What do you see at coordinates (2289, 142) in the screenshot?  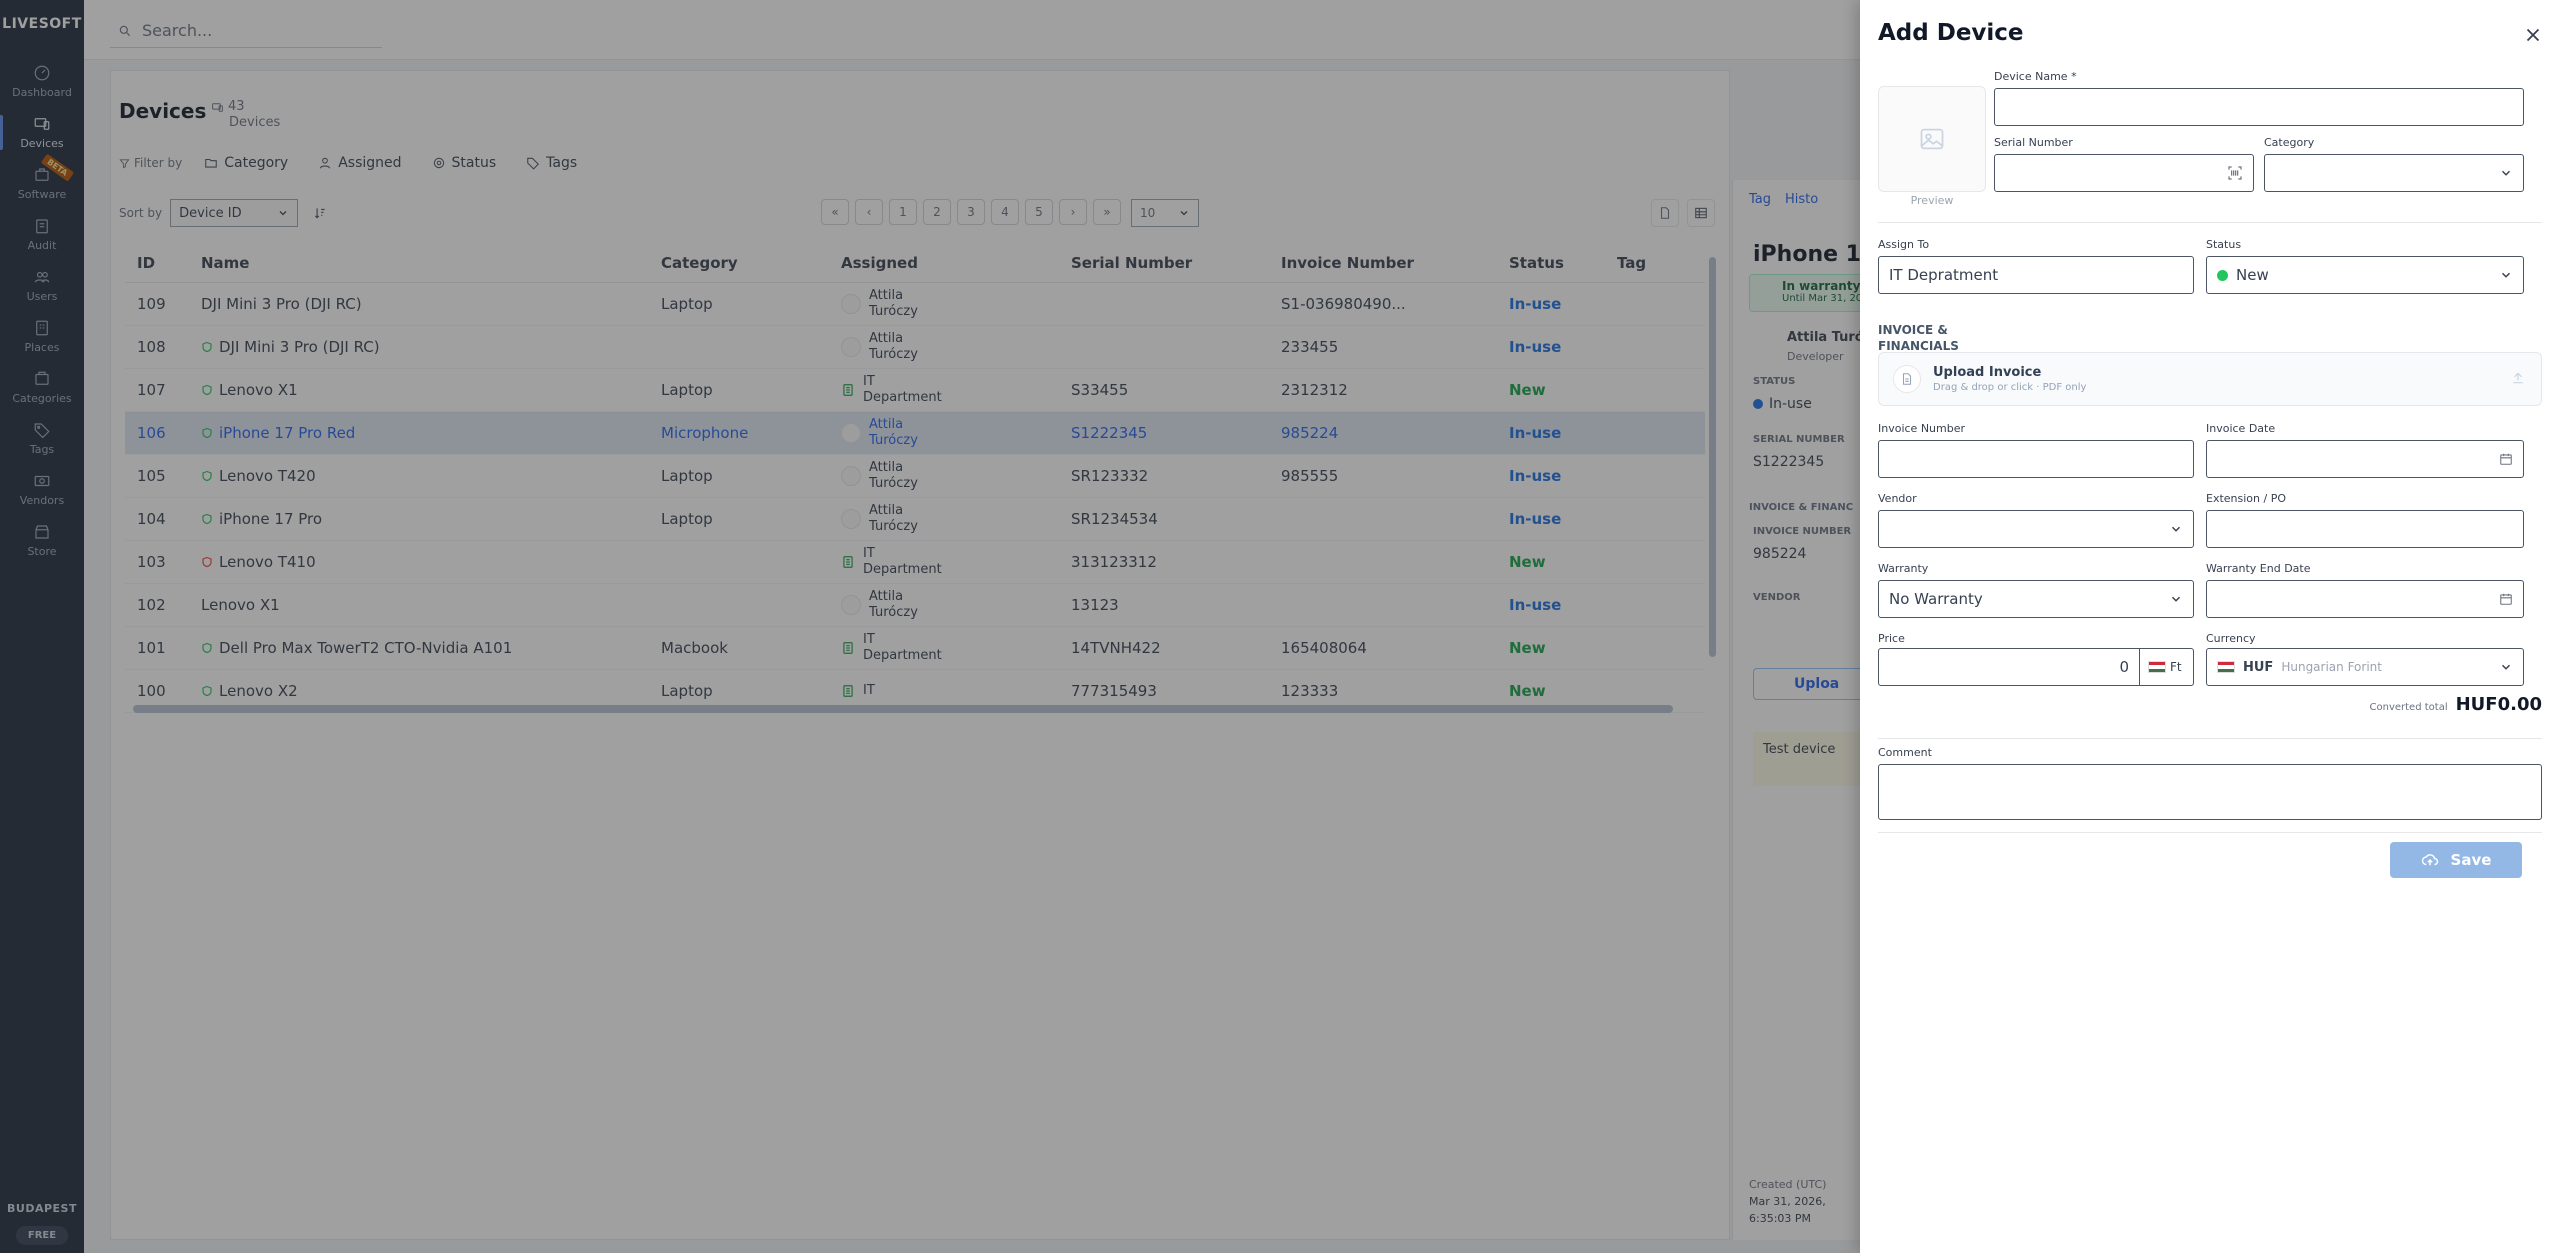 I see `category-label: Category` at bounding box center [2289, 142].